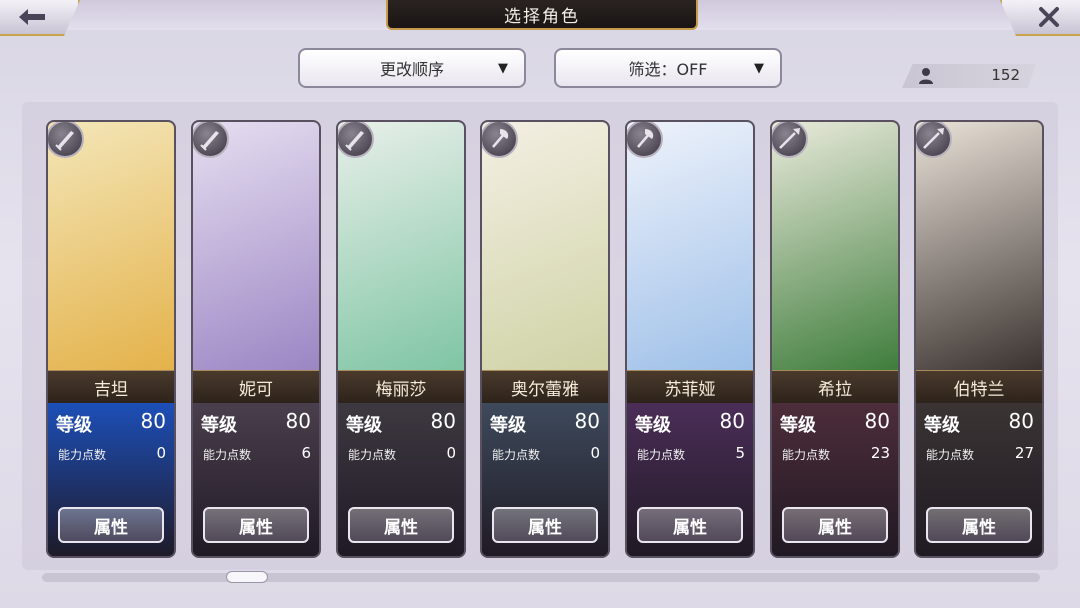 The width and height of the screenshot is (1080, 608). I want to click on character-stats: 等级 80 能力点数 6 属性, so click(256, 479).